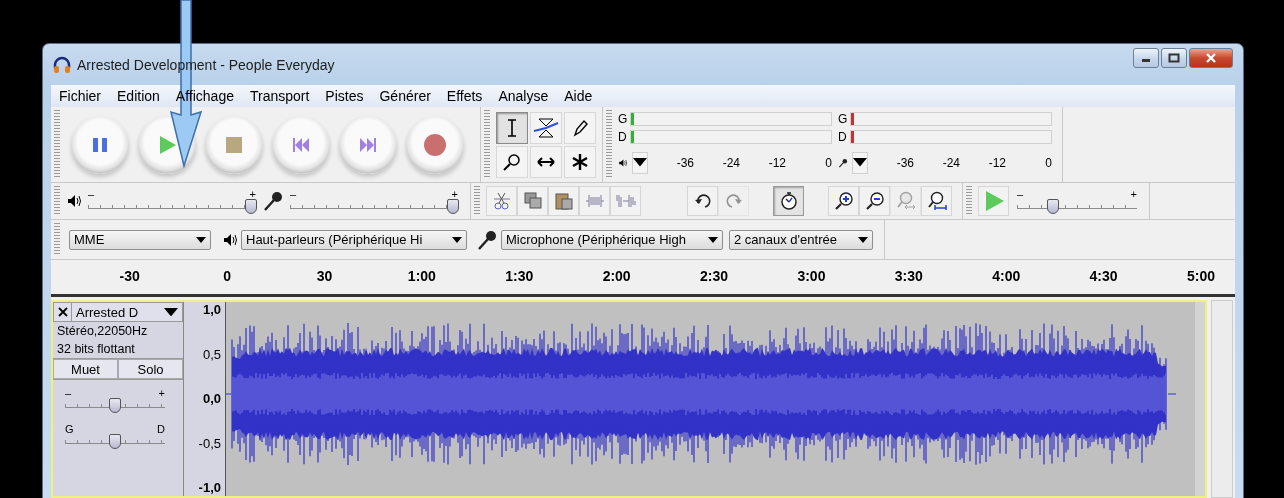 The height and width of the screenshot is (498, 1284). What do you see at coordinates (138, 96) in the screenshot?
I see `menu-item: Edition` at bounding box center [138, 96].